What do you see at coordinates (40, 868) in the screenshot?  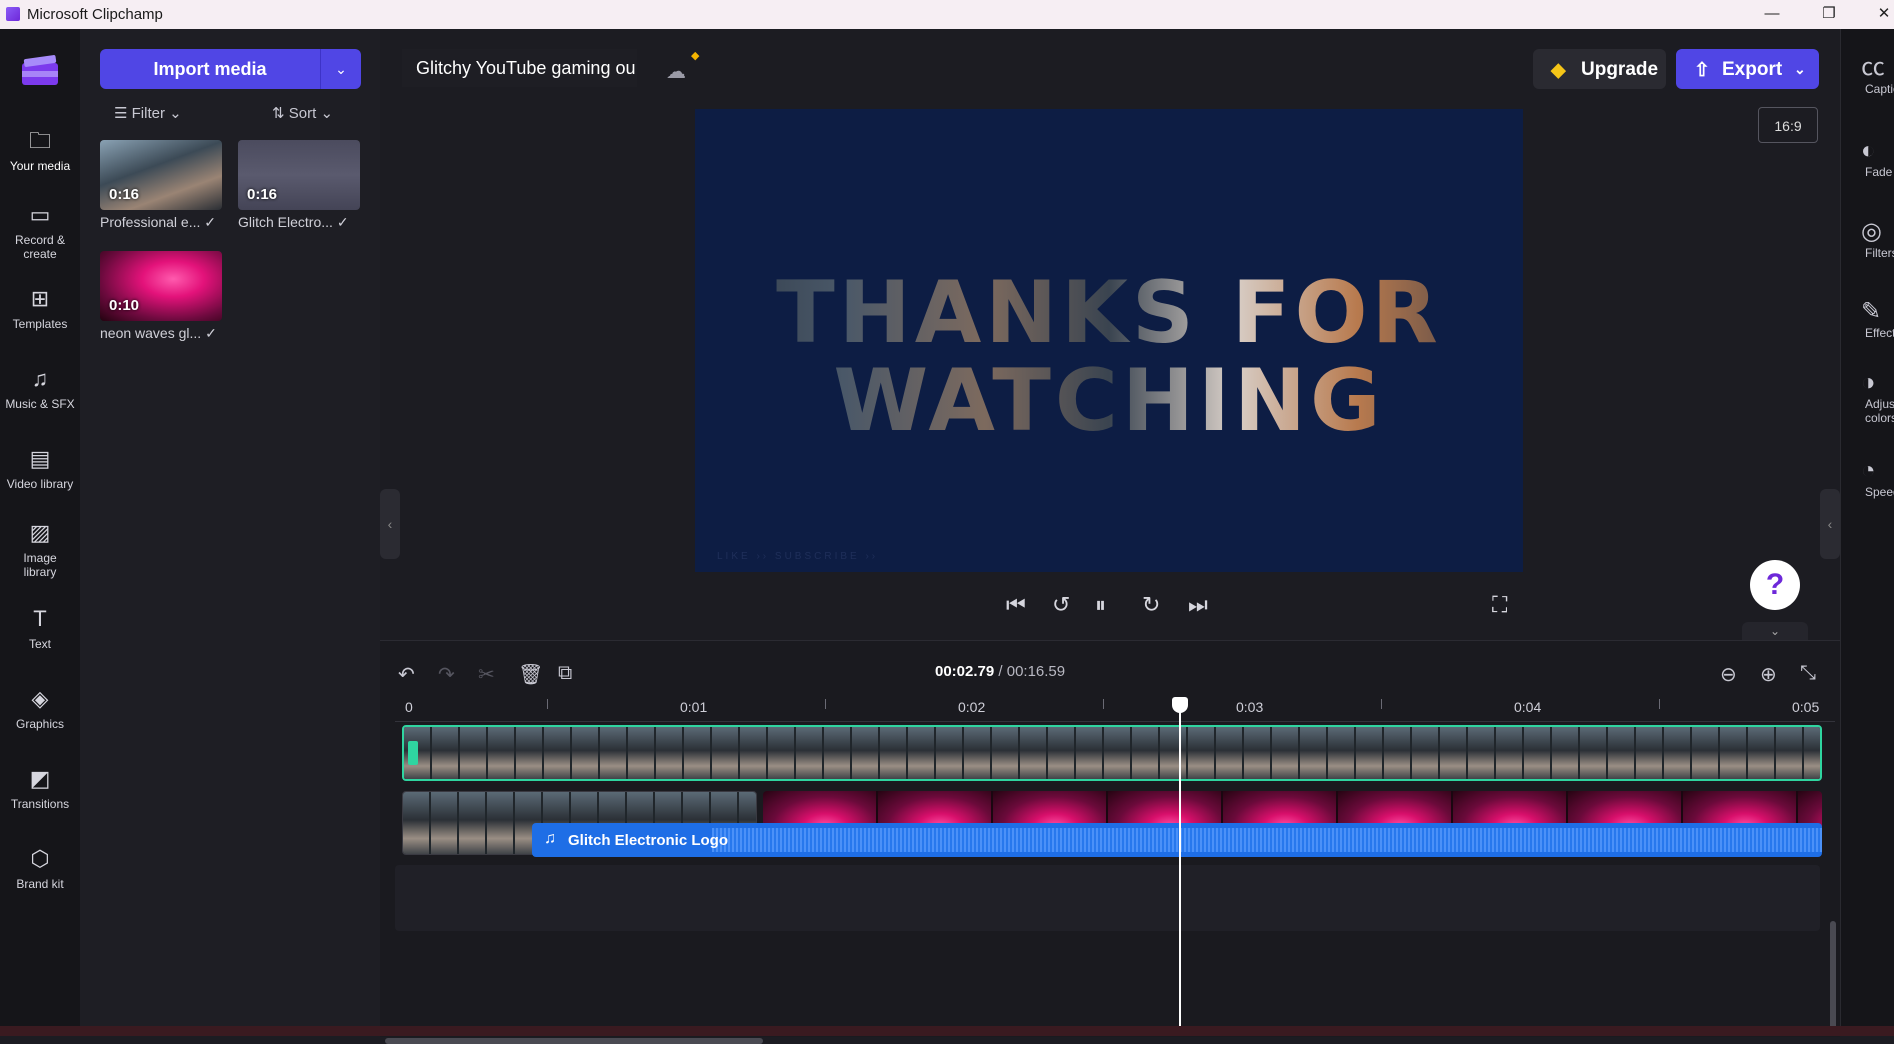 I see `rail-item-brand-kit: ⬡ Brand kit` at bounding box center [40, 868].